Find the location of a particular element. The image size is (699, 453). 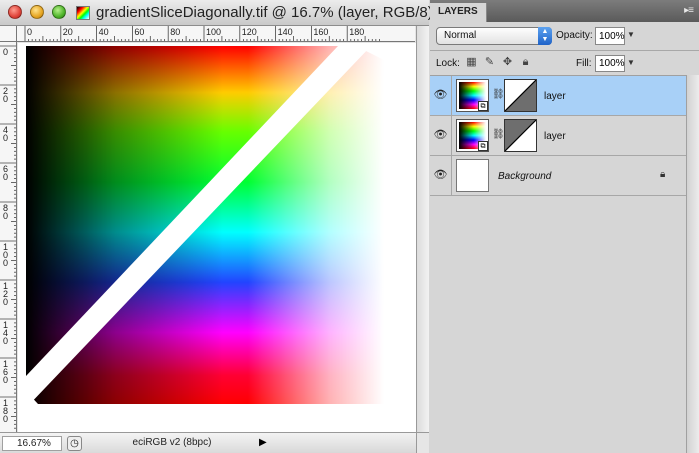

blend-mode-select: Normal ▲ ▼ is located at coordinates (494, 36).